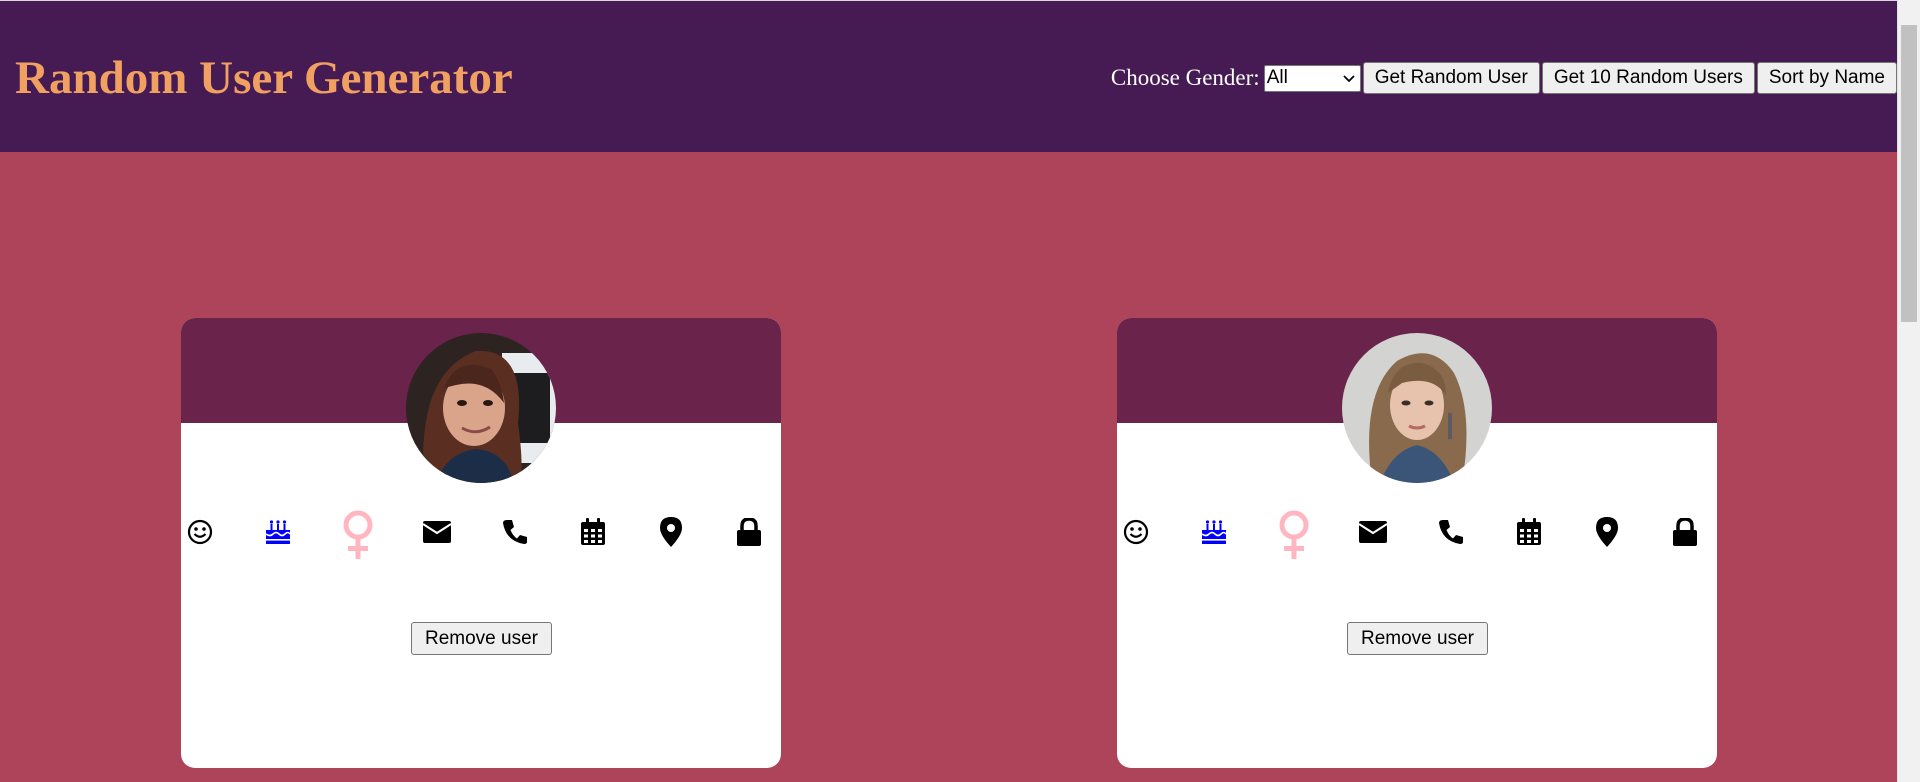  I want to click on get-10-random-users-button: Get 10 Random Users, so click(1648, 78).